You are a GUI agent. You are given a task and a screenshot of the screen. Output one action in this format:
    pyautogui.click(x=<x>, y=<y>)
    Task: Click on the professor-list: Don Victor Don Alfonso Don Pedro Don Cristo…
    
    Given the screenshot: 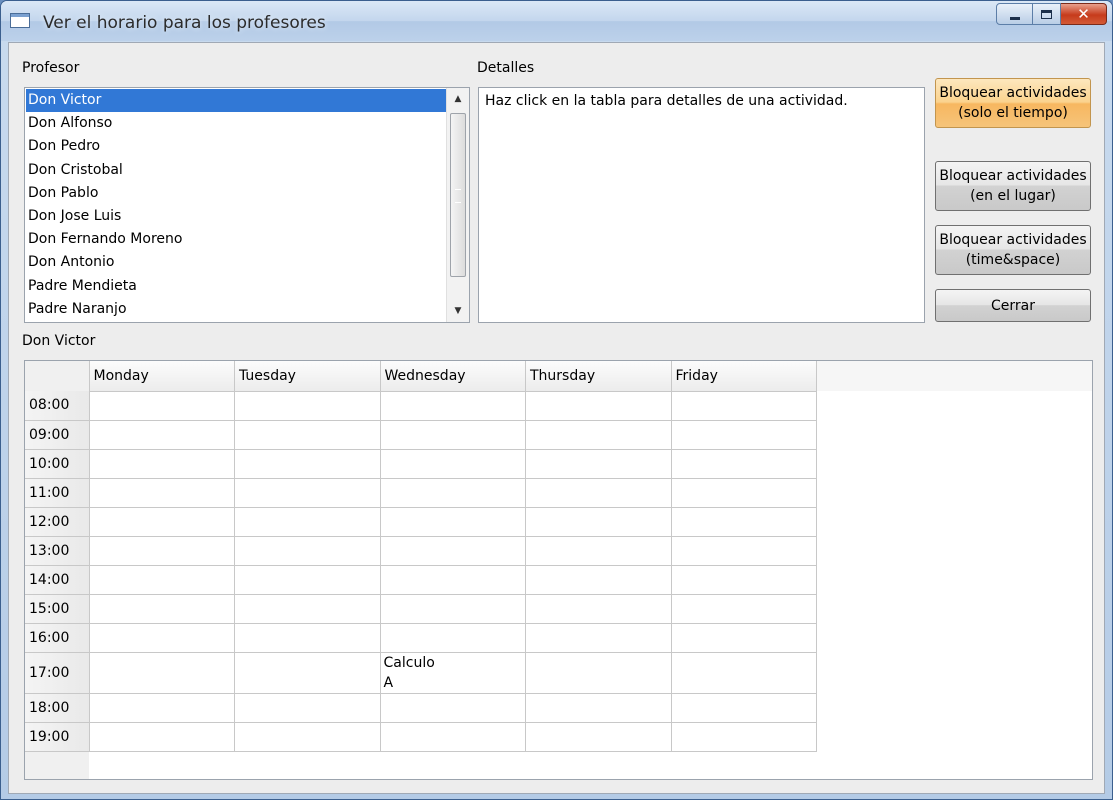 What is the action you would take?
    pyautogui.click(x=247, y=205)
    